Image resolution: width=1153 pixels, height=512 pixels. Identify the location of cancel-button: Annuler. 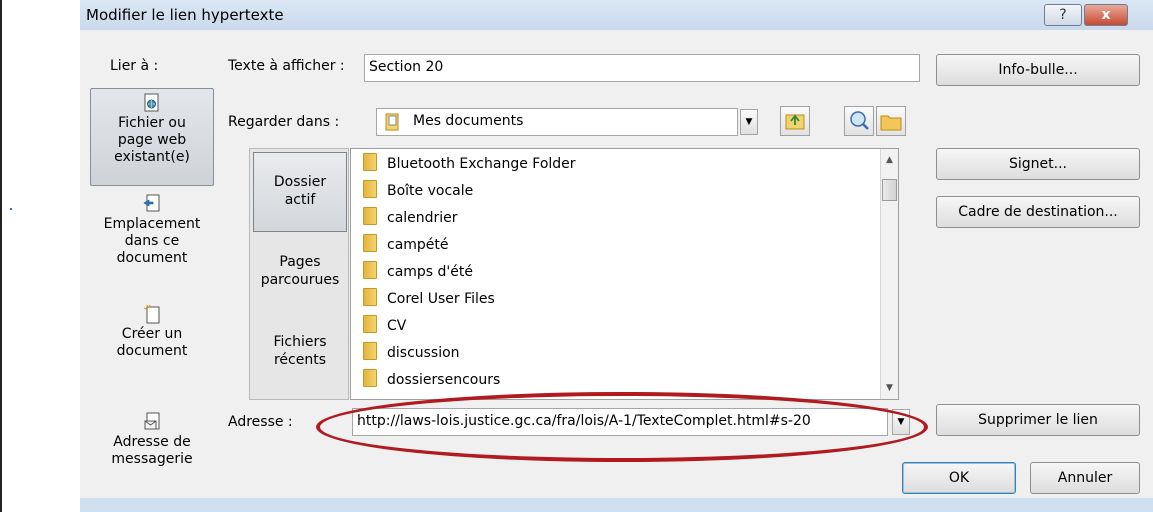
(1085, 478).